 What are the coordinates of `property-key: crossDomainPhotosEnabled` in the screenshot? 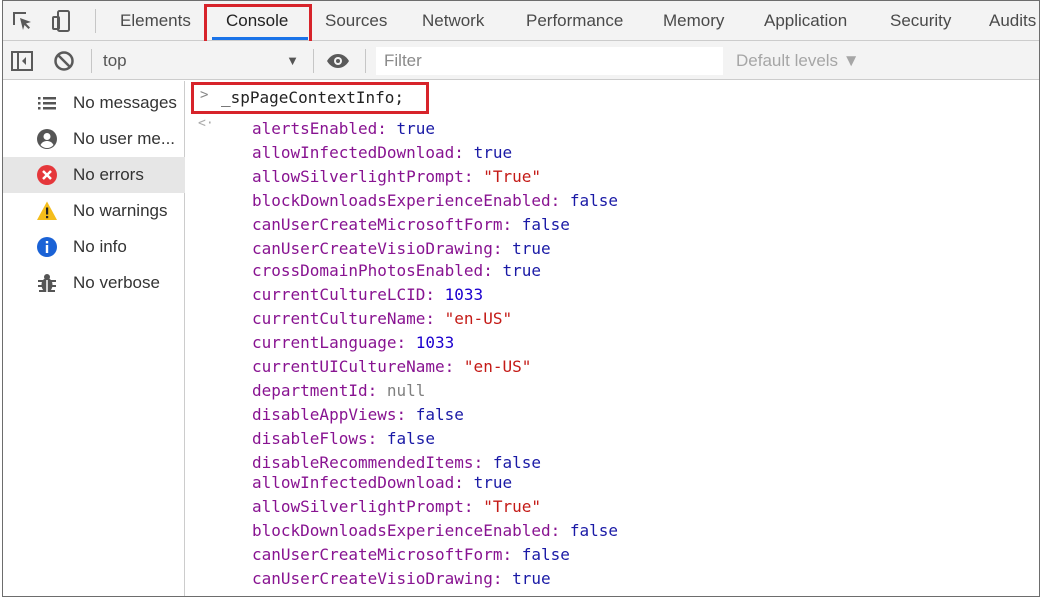 It's located at (368, 270).